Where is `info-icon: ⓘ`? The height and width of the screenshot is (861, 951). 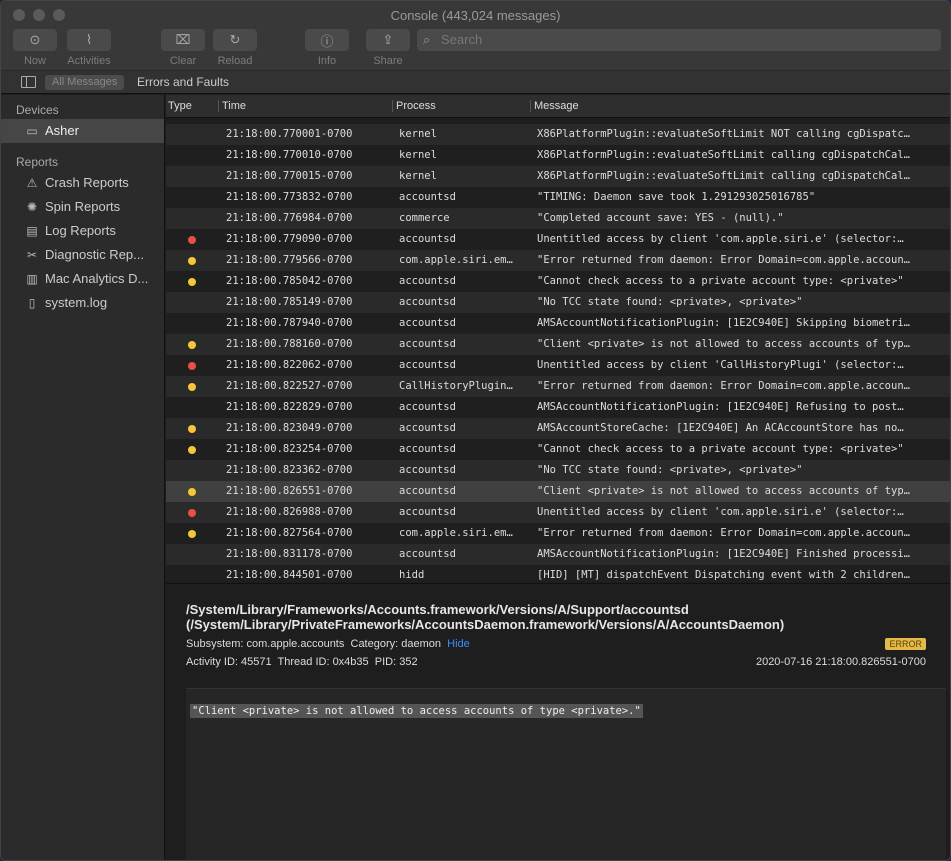
info-icon: ⓘ is located at coordinates (327, 40).